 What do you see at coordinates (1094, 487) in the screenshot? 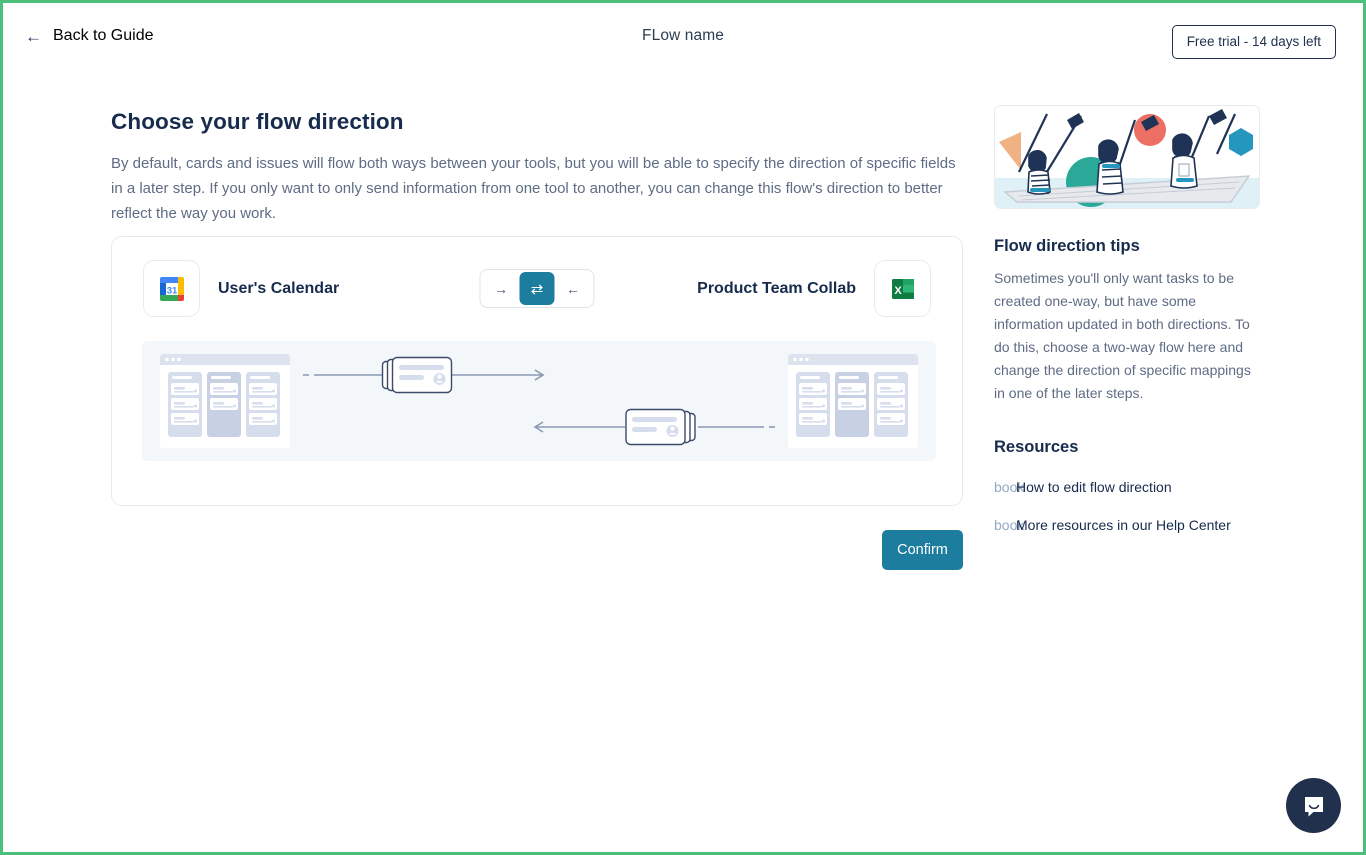
I see `resource-link-label: How to edit flow direction` at bounding box center [1094, 487].